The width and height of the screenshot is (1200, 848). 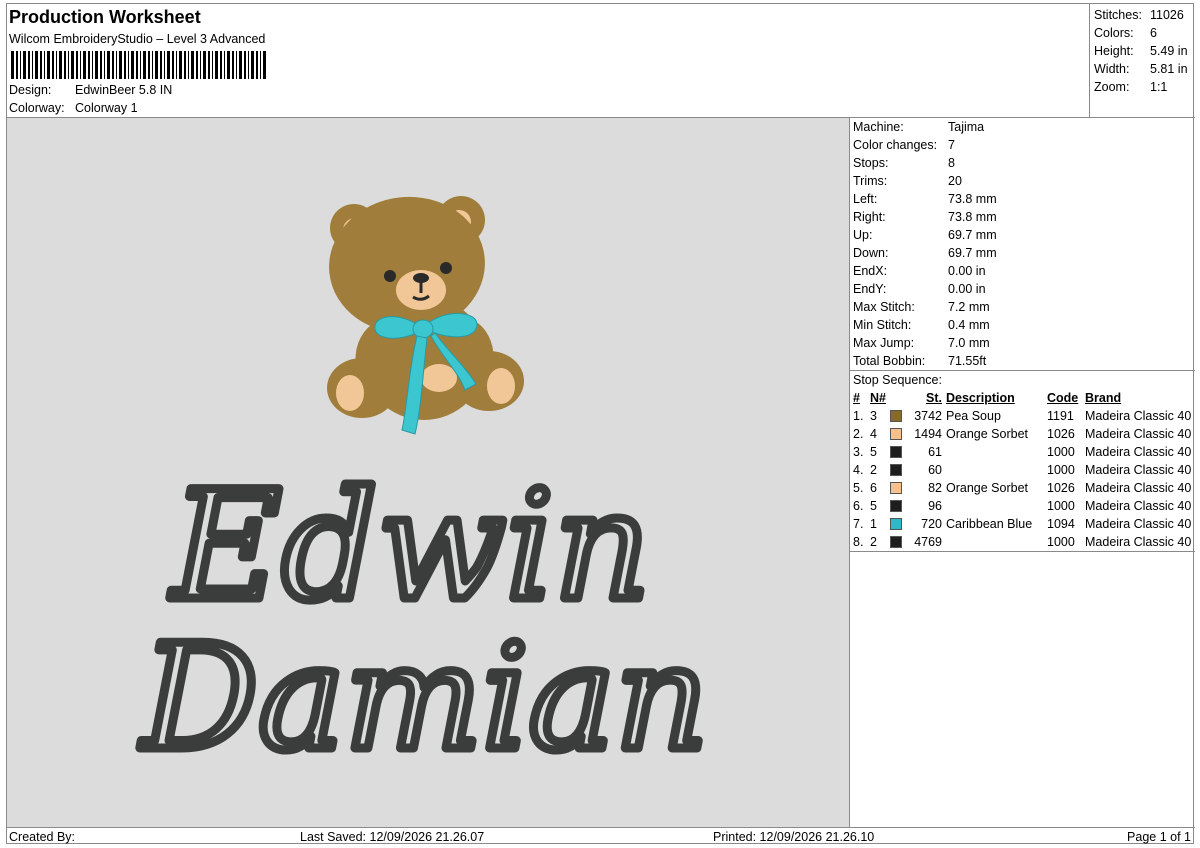 What do you see at coordinates (1022, 551) in the screenshot?
I see `stop-sequence-end` at bounding box center [1022, 551].